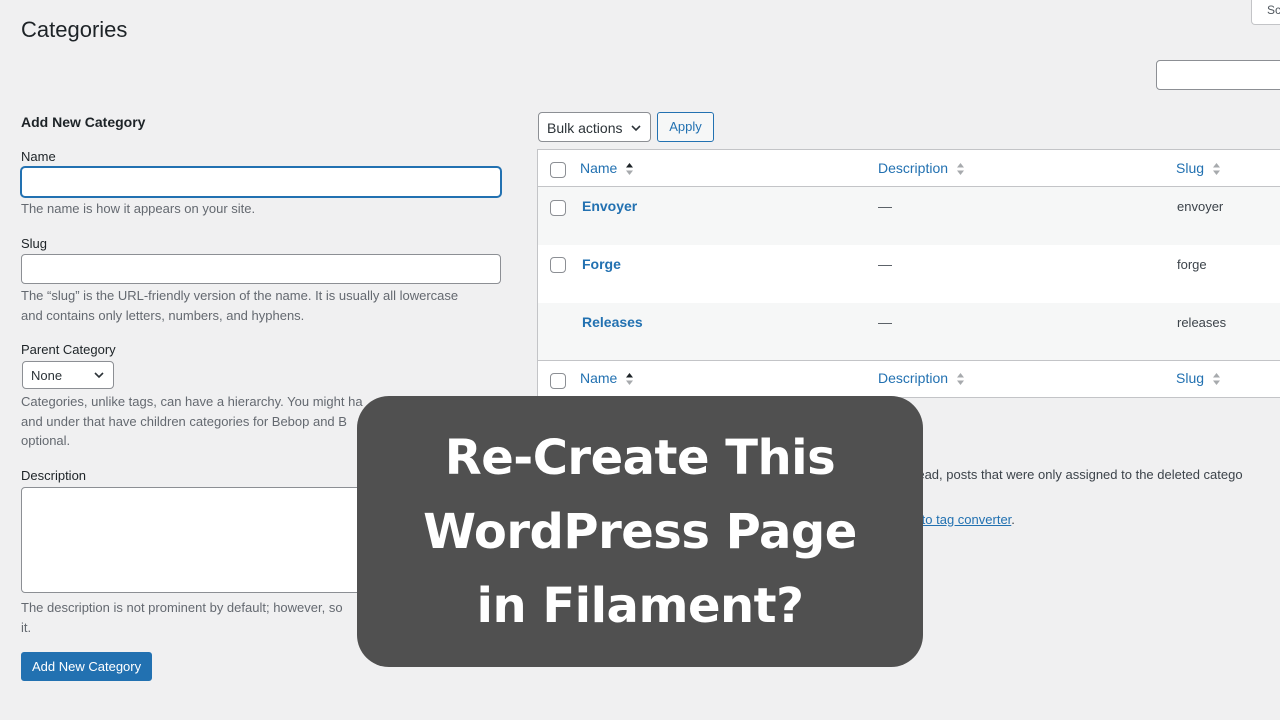 Image resolution: width=1280 pixels, height=720 pixels. I want to click on column-footer-name: Name, so click(607, 378).